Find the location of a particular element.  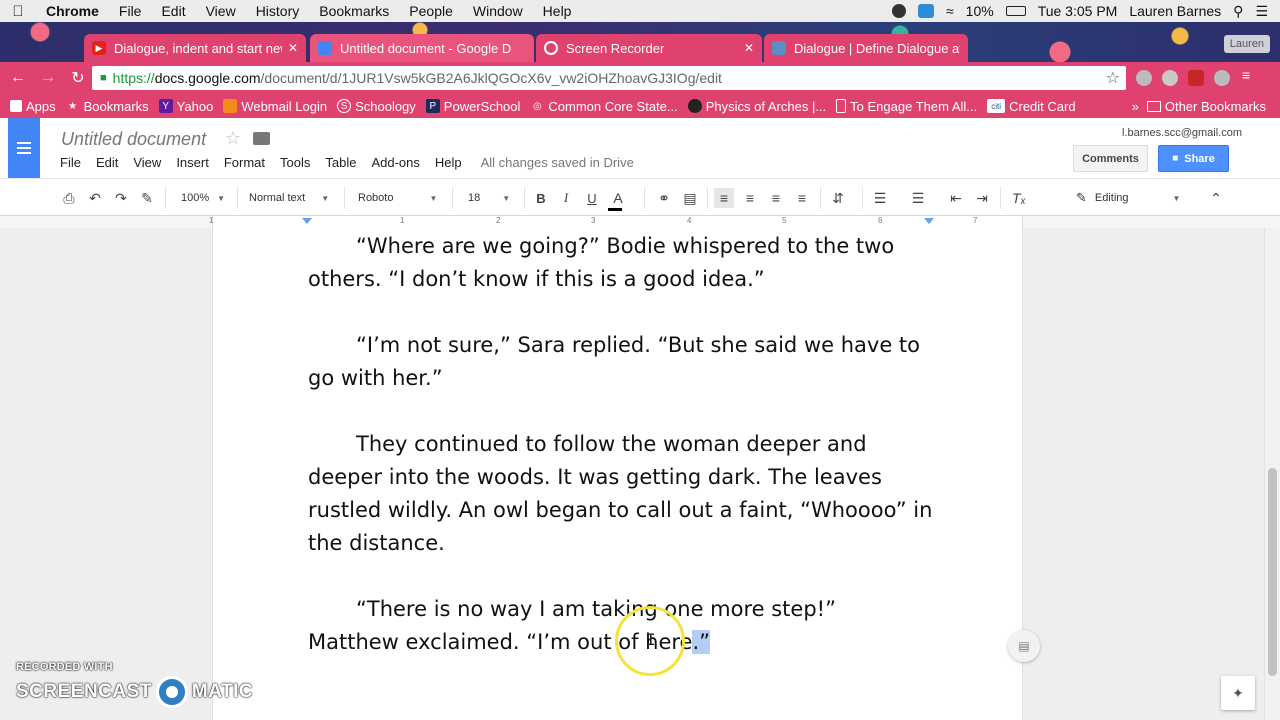

account-email: l.barnes.scc@gmail.com is located at coordinates (1182, 133).